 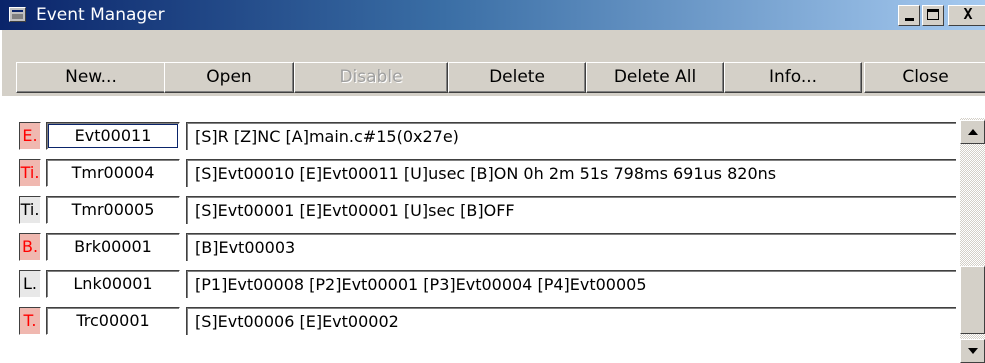 I want to click on maximize-icon, so click(x=933, y=14).